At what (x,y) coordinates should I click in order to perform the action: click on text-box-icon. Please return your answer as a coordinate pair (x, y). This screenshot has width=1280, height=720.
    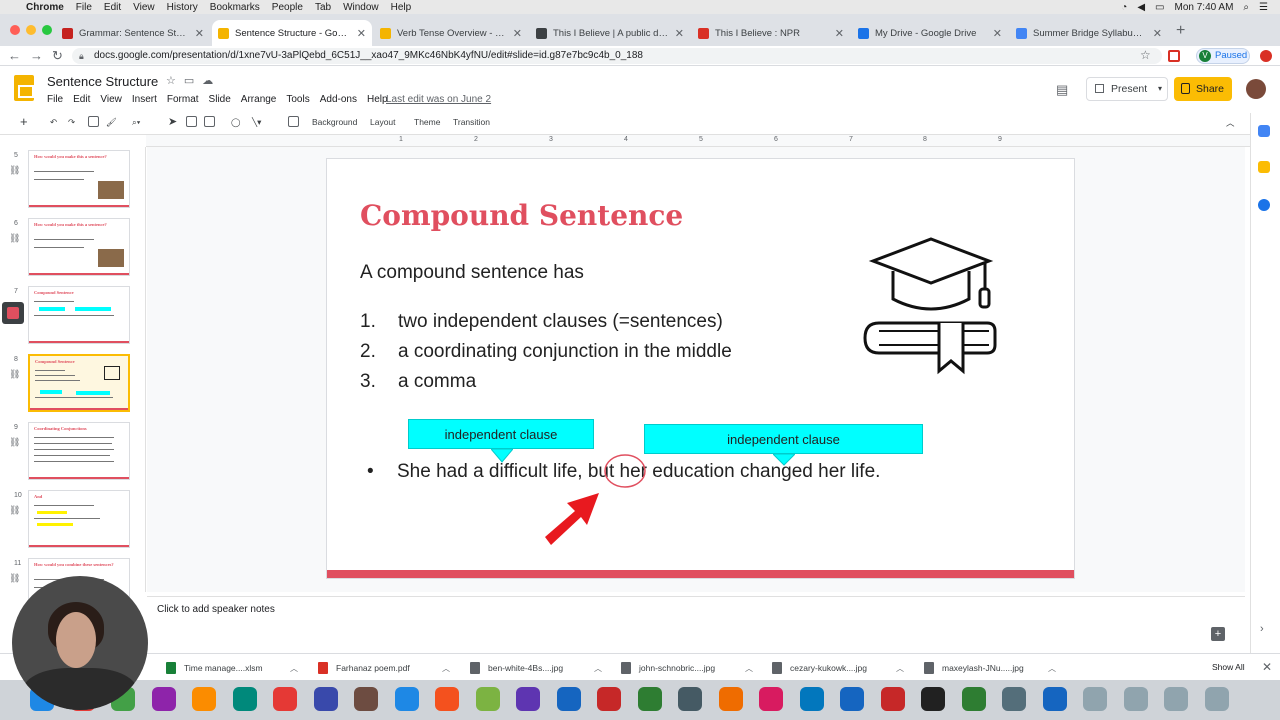
    Looking at the image, I should click on (191, 121).